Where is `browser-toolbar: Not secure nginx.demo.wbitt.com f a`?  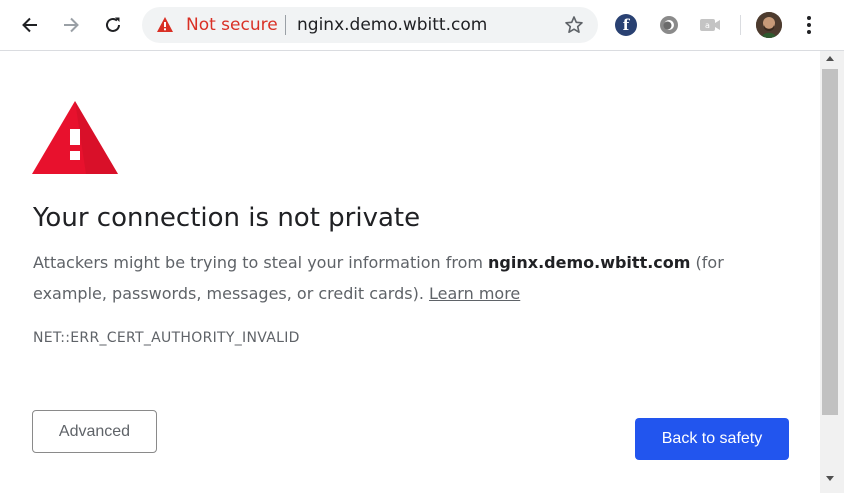 browser-toolbar: Not secure nginx.demo.wbitt.com f a is located at coordinates (422, 25).